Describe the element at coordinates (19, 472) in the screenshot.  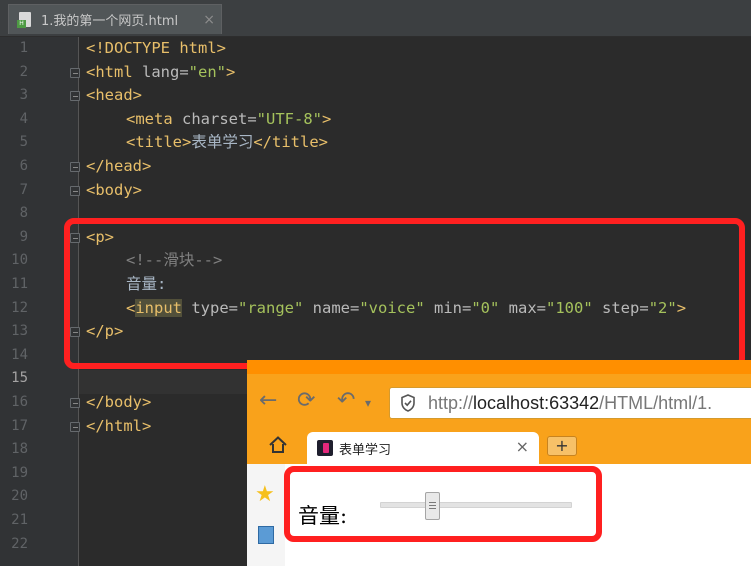
I see `line-number: 19` at that location.